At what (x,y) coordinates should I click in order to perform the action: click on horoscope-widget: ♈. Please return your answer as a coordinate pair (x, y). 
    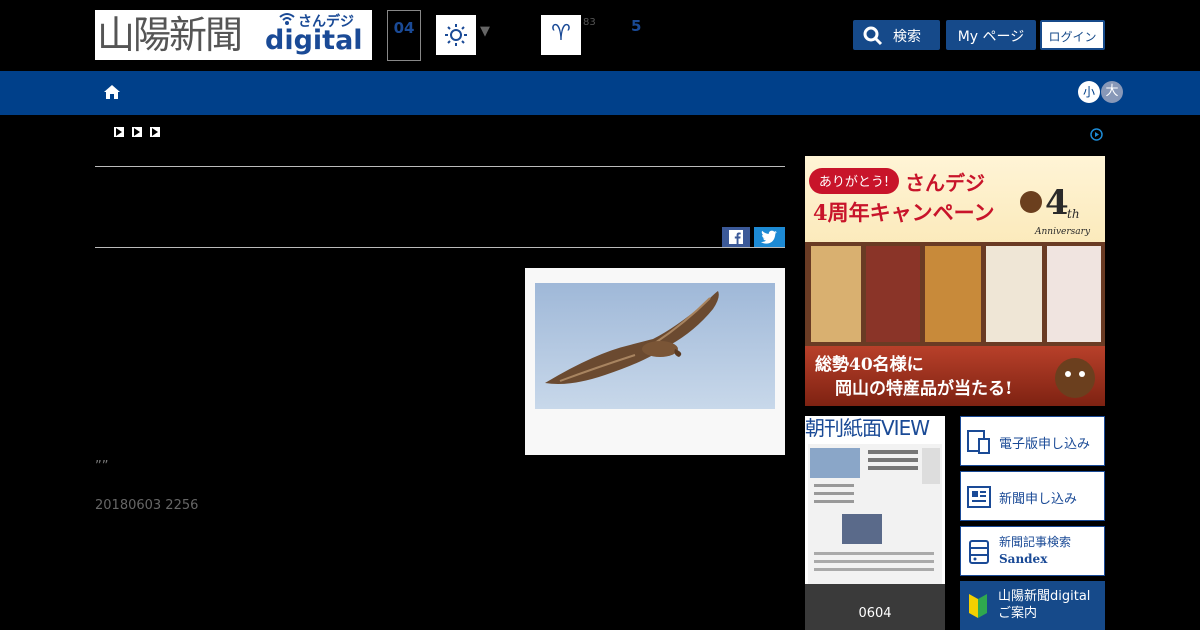
    Looking at the image, I should click on (561, 35).